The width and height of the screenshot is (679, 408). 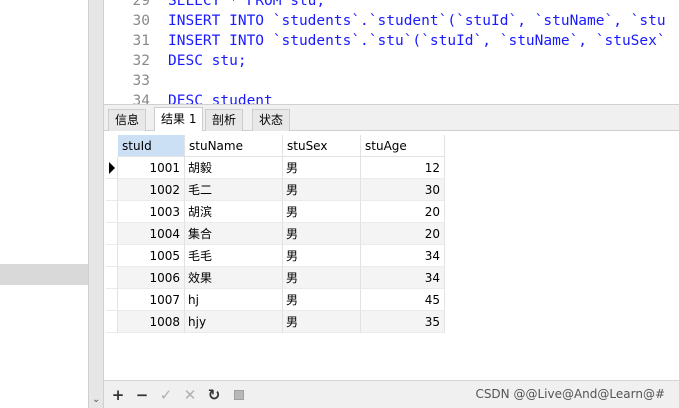 I want to click on table-cell-stuname: 集合, so click(x=234, y=234).